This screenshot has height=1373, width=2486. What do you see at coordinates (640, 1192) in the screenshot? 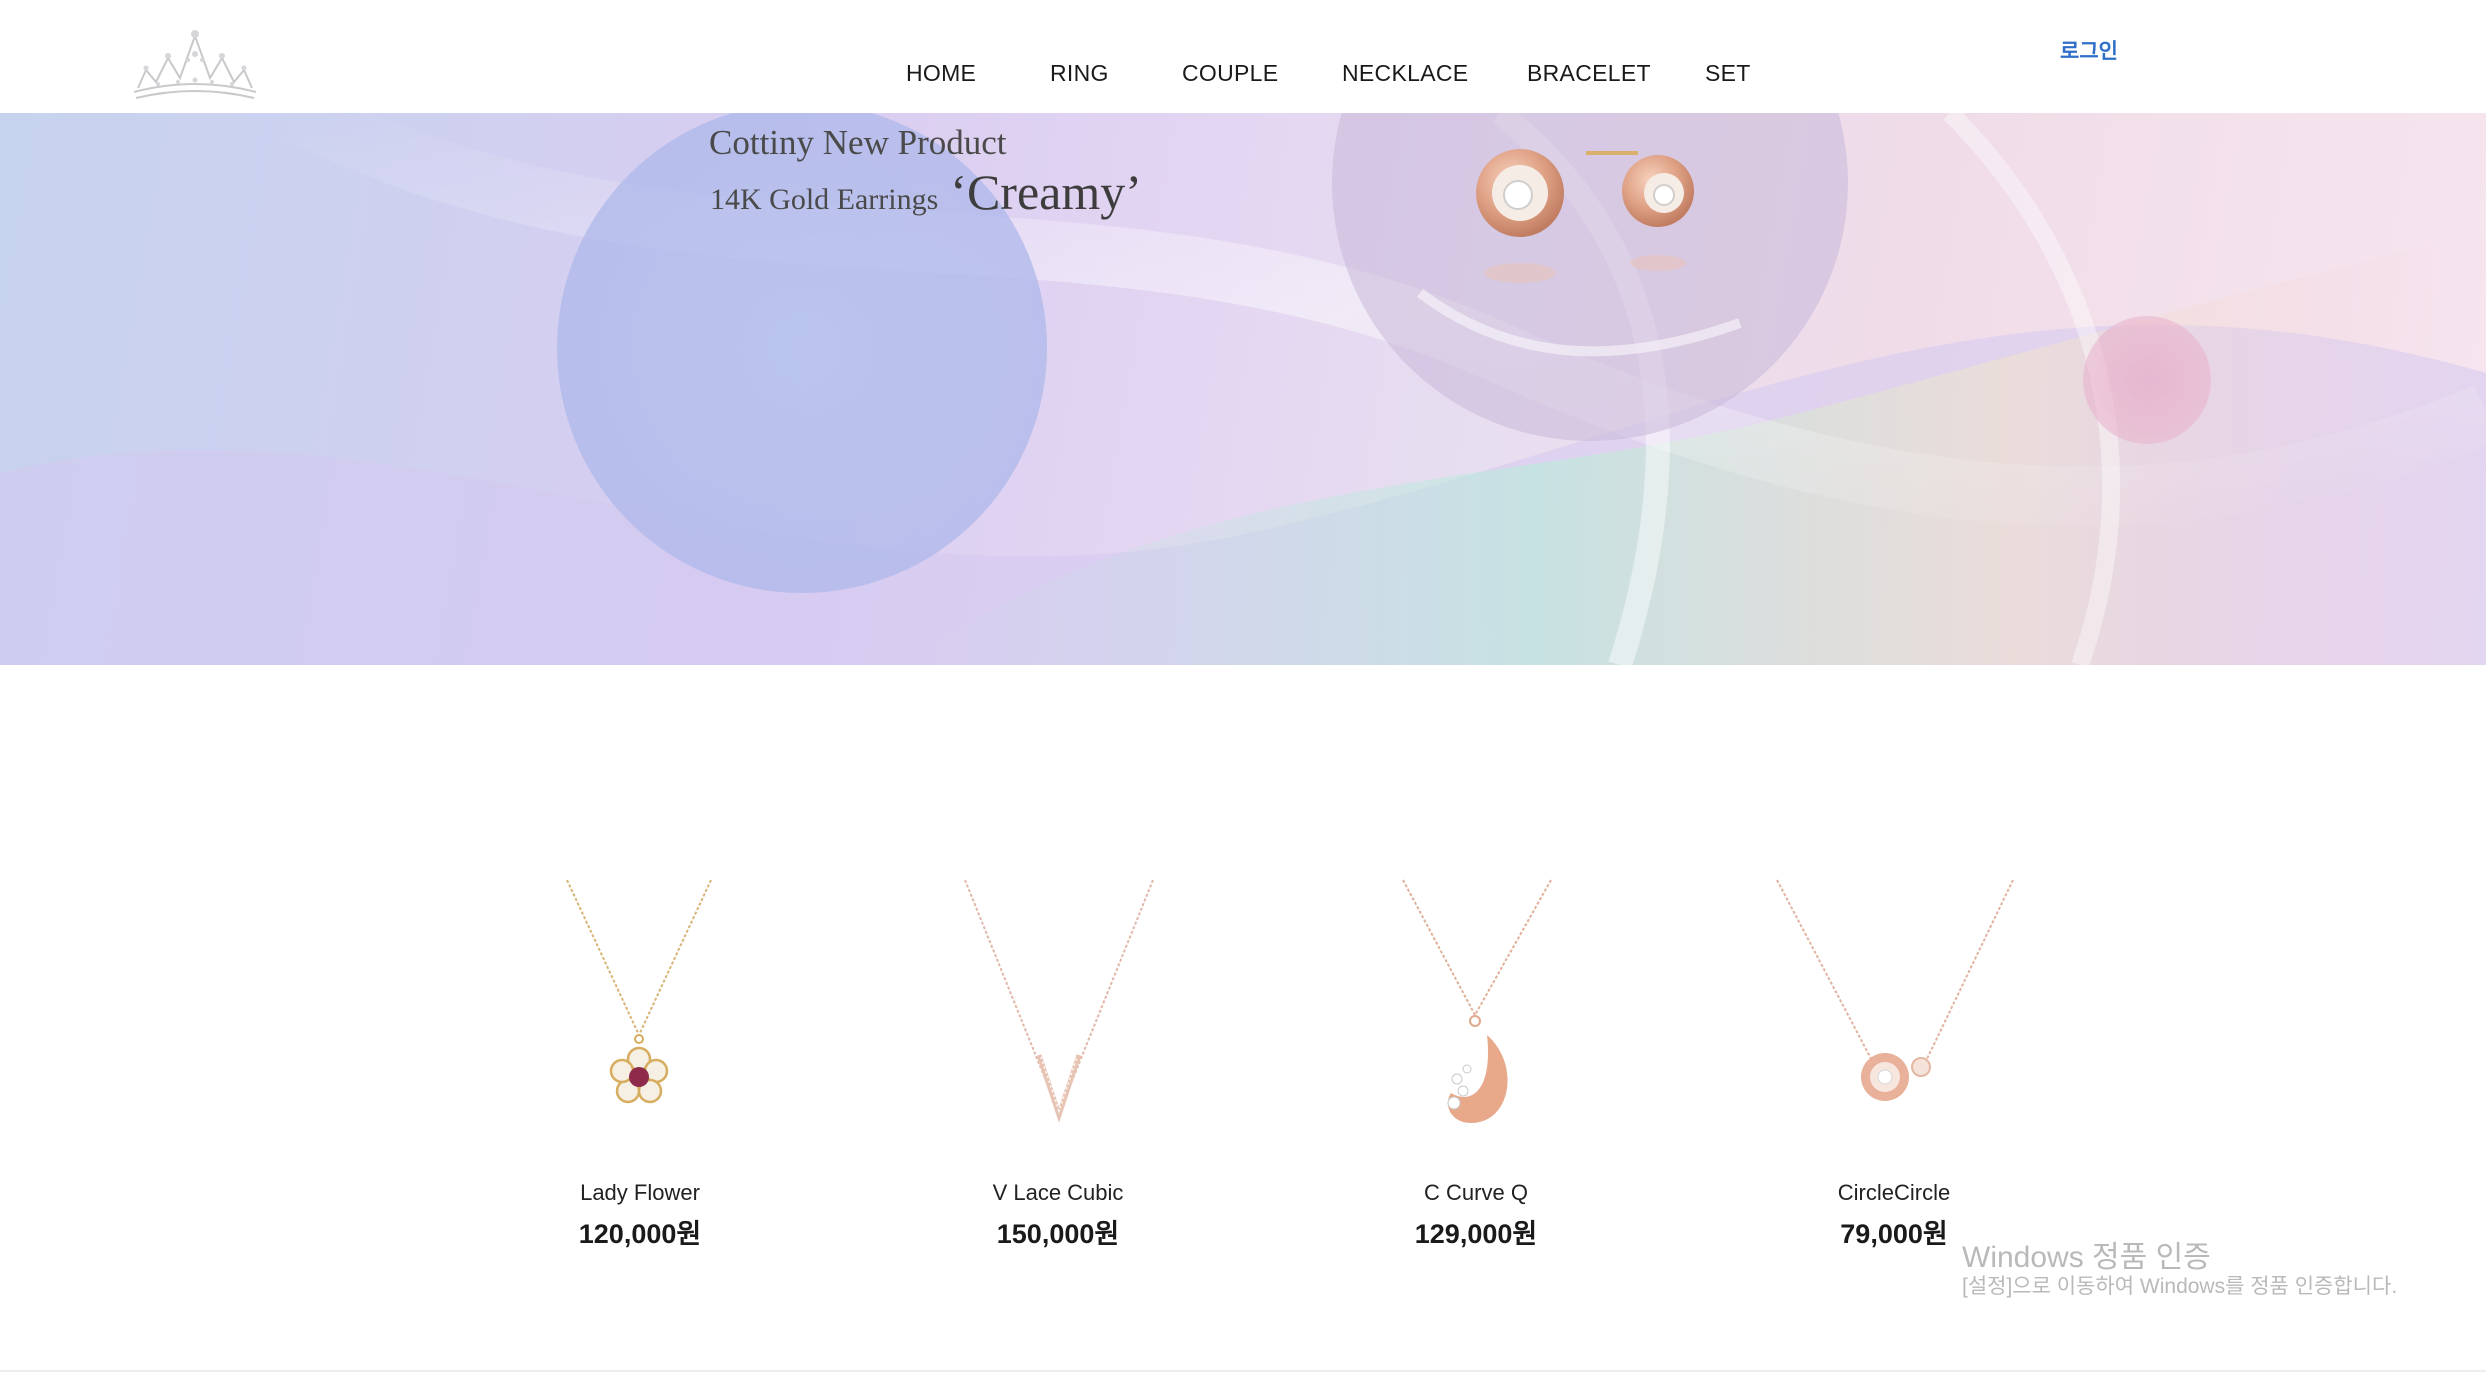
I see `product-name: Lady Flower` at bounding box center [640, 1192].